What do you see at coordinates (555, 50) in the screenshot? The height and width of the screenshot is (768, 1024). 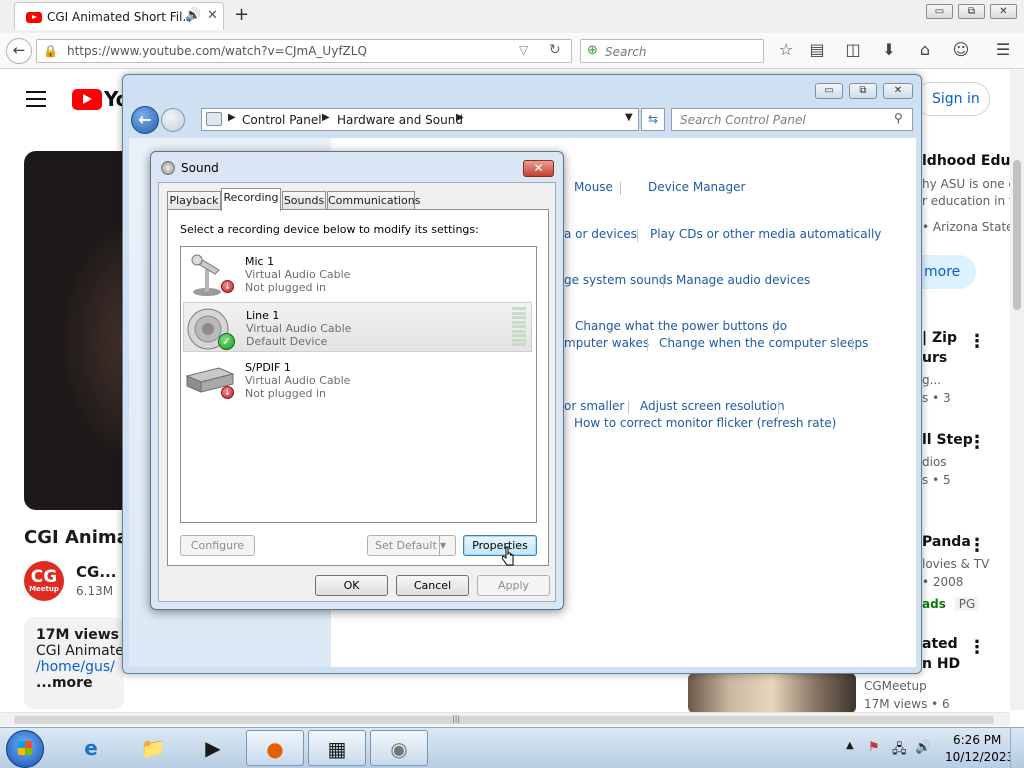 I see `reload-icon: ↻` at bounding box center [555, 50].